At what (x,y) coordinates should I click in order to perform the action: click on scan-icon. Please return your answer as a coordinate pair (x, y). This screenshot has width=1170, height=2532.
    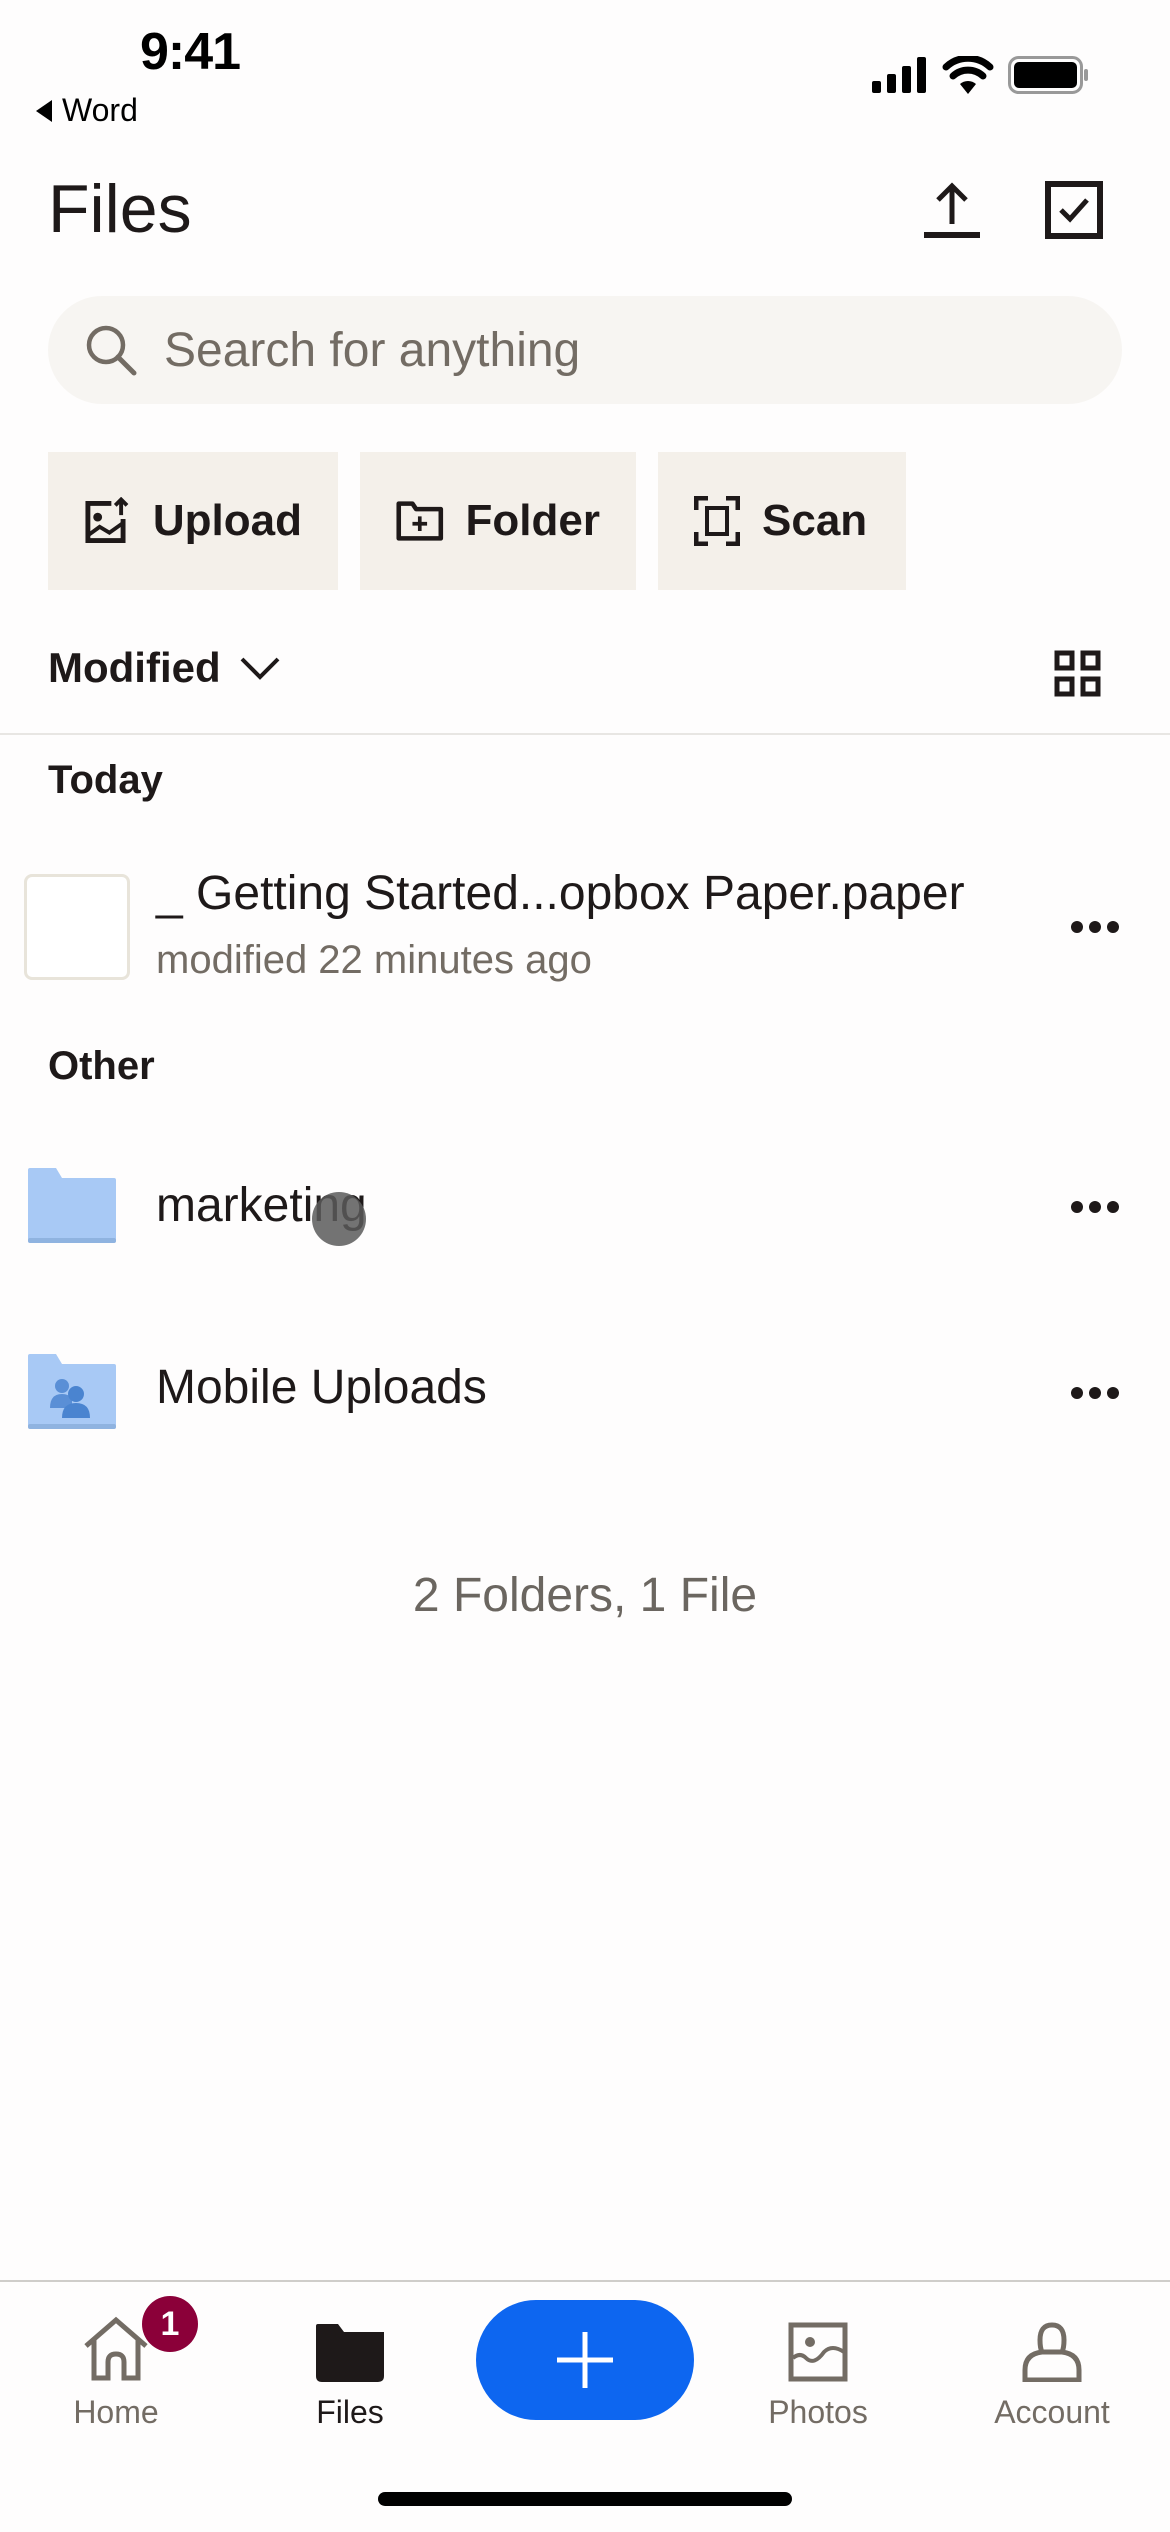
    Looking at the image, I should click on (717, 521).